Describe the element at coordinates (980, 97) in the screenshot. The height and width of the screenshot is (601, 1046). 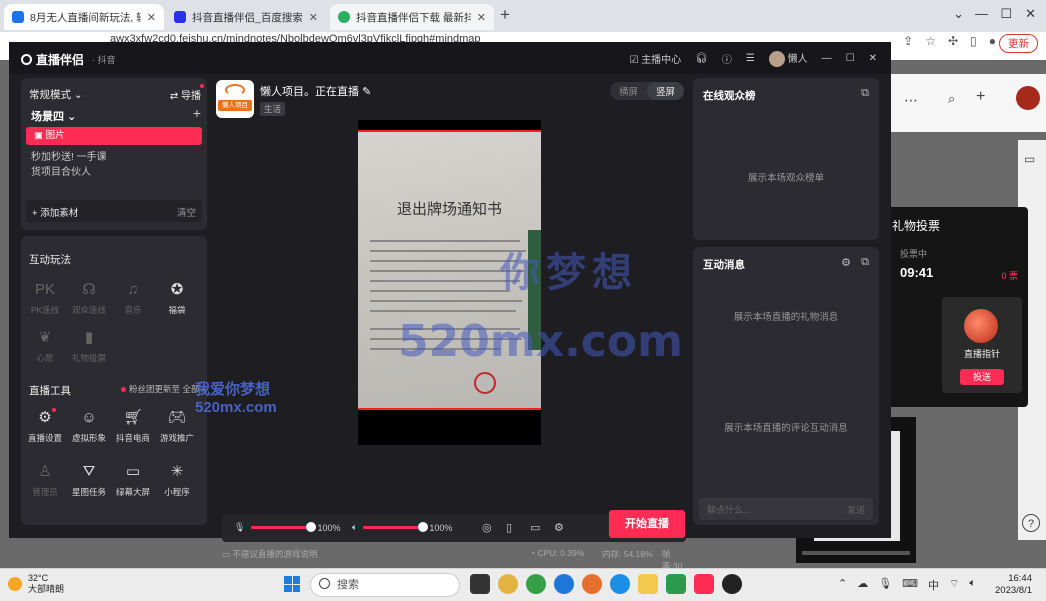
I see `add-icon: +` at that location.